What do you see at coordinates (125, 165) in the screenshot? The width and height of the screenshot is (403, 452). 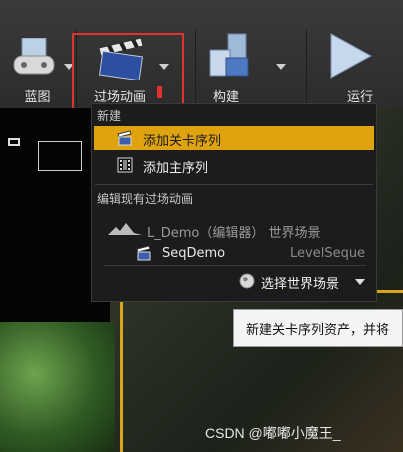 I see `film-strip-icon` at bounding box center [125, 165].